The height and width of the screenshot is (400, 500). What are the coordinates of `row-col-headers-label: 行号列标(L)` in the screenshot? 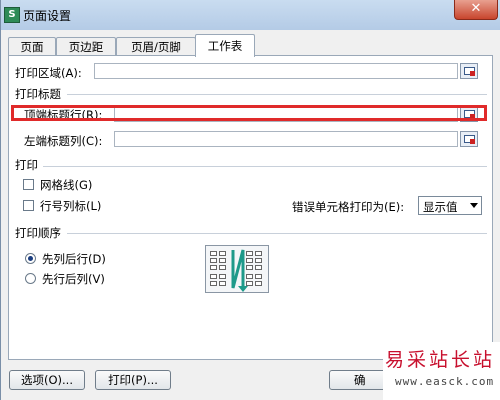 It's located at (70, 206).